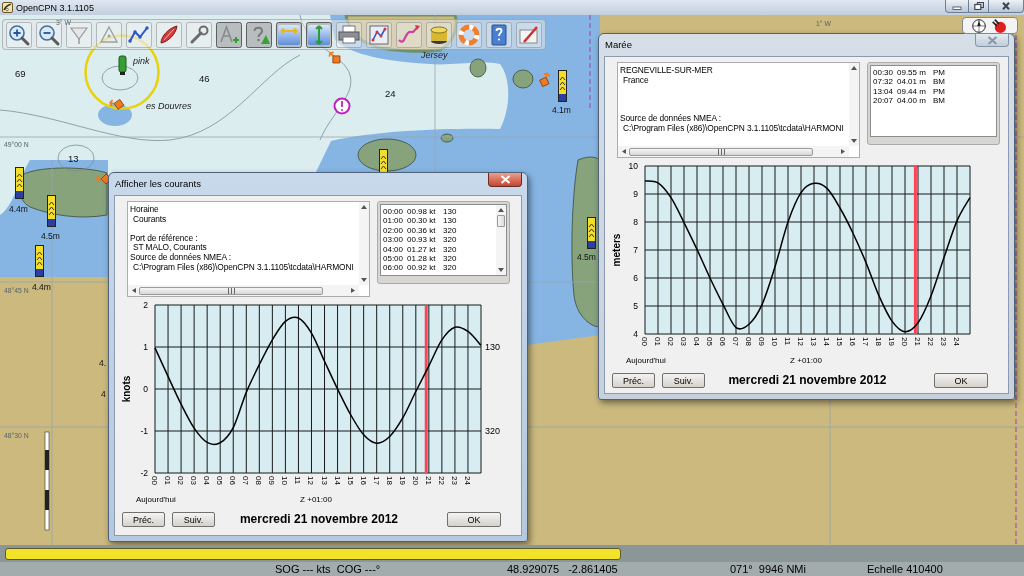 Image resolution: width=1024 pixels, height=576 pixels. I want to click on x-axis-tick-label: 13, so click(813, 341).